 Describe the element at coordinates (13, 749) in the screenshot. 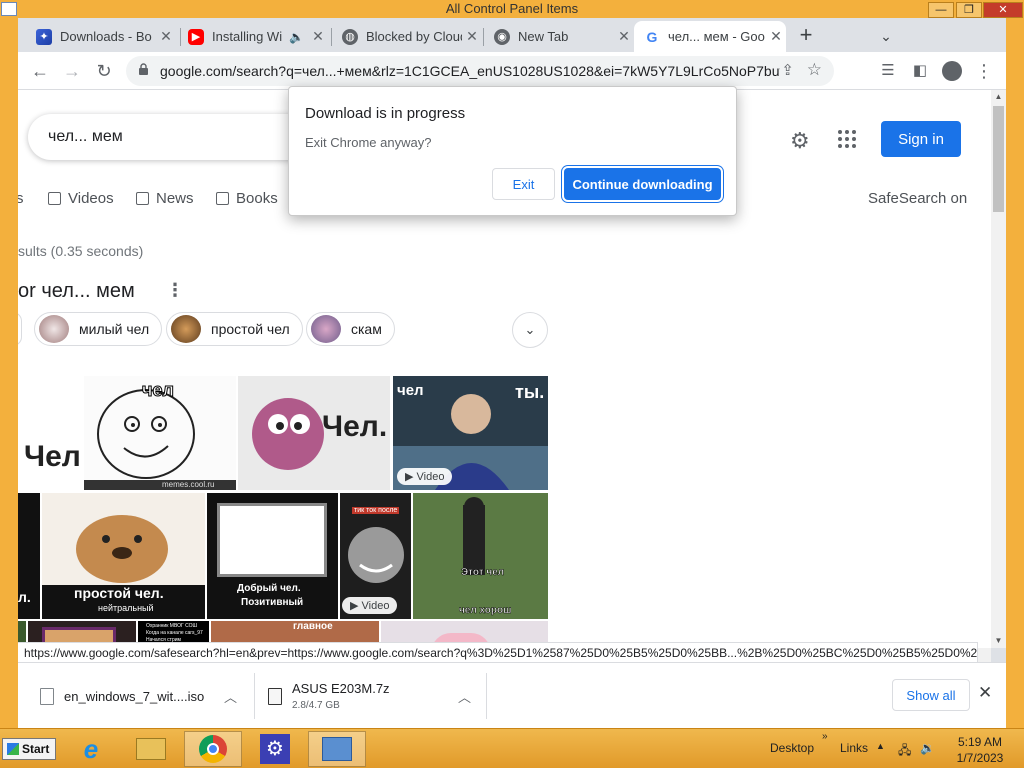

I see `windows-logo-icon` at that location.